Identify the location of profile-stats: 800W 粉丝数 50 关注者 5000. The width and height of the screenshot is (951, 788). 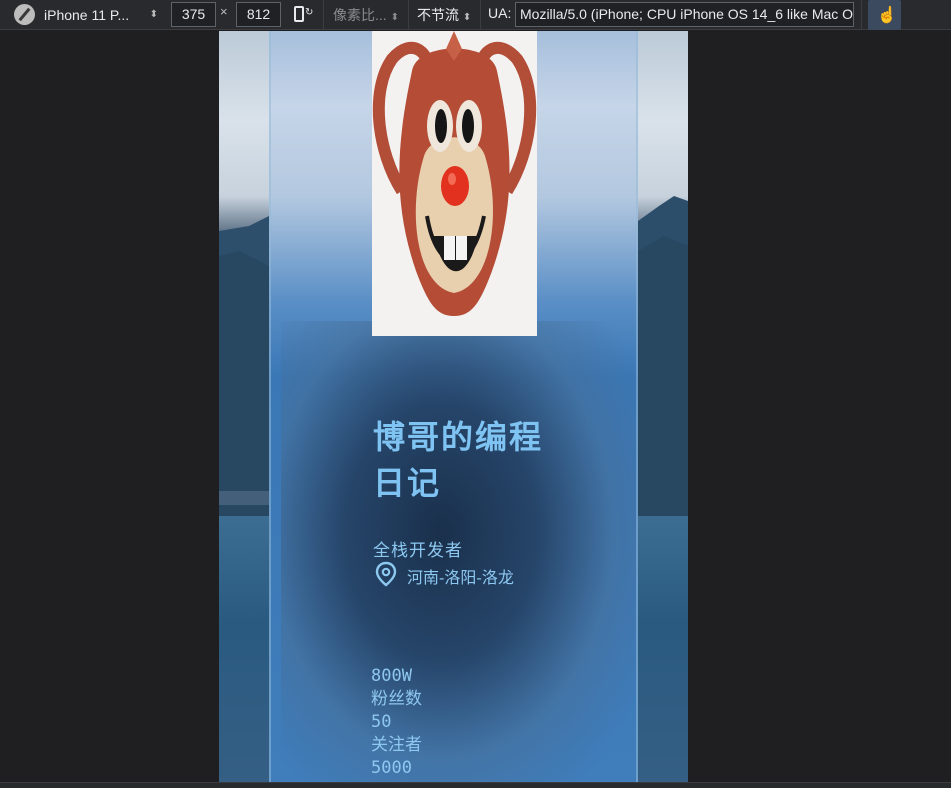
(396, 722).